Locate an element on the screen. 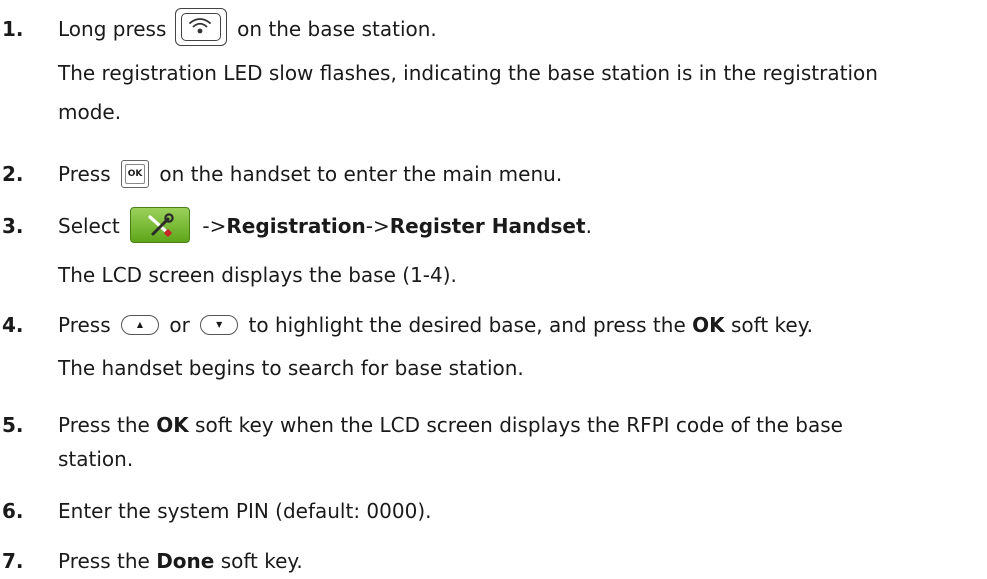 The height and width of the screenshot is (579, 987). step-number: 5. is located at coordinates (13, 425).